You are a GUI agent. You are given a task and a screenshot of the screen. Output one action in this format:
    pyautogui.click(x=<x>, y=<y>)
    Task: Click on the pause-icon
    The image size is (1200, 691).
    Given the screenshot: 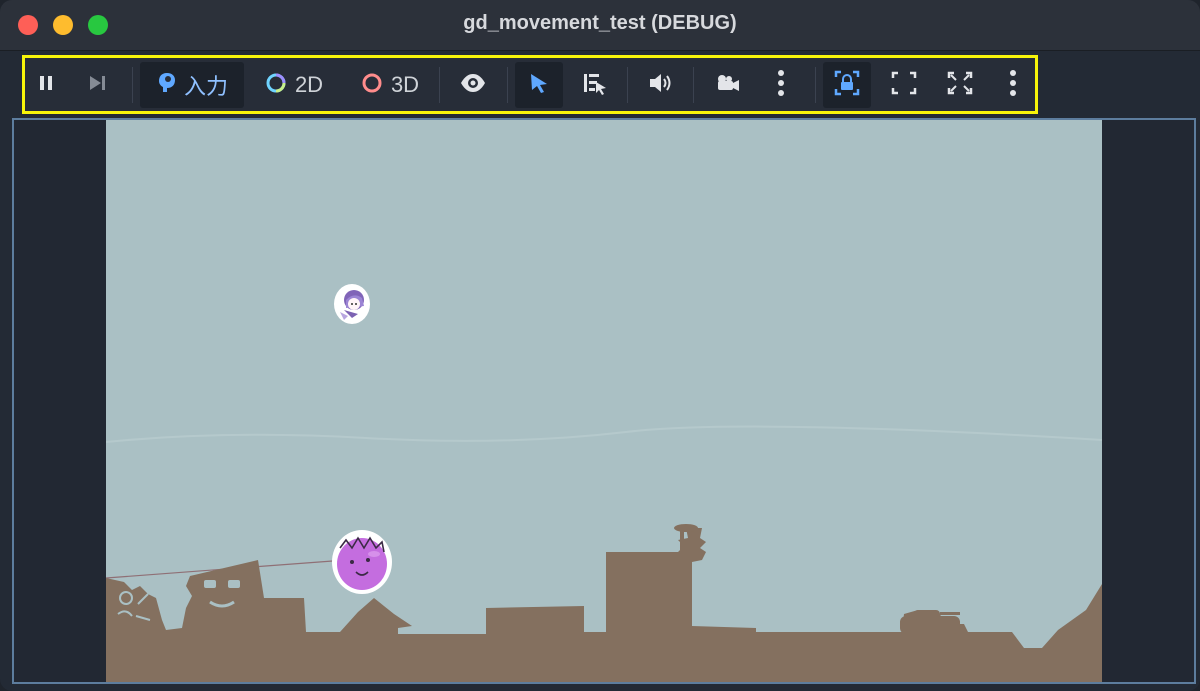 What is the action you would take?
    pyautogui.click(x=46, y=85)
    